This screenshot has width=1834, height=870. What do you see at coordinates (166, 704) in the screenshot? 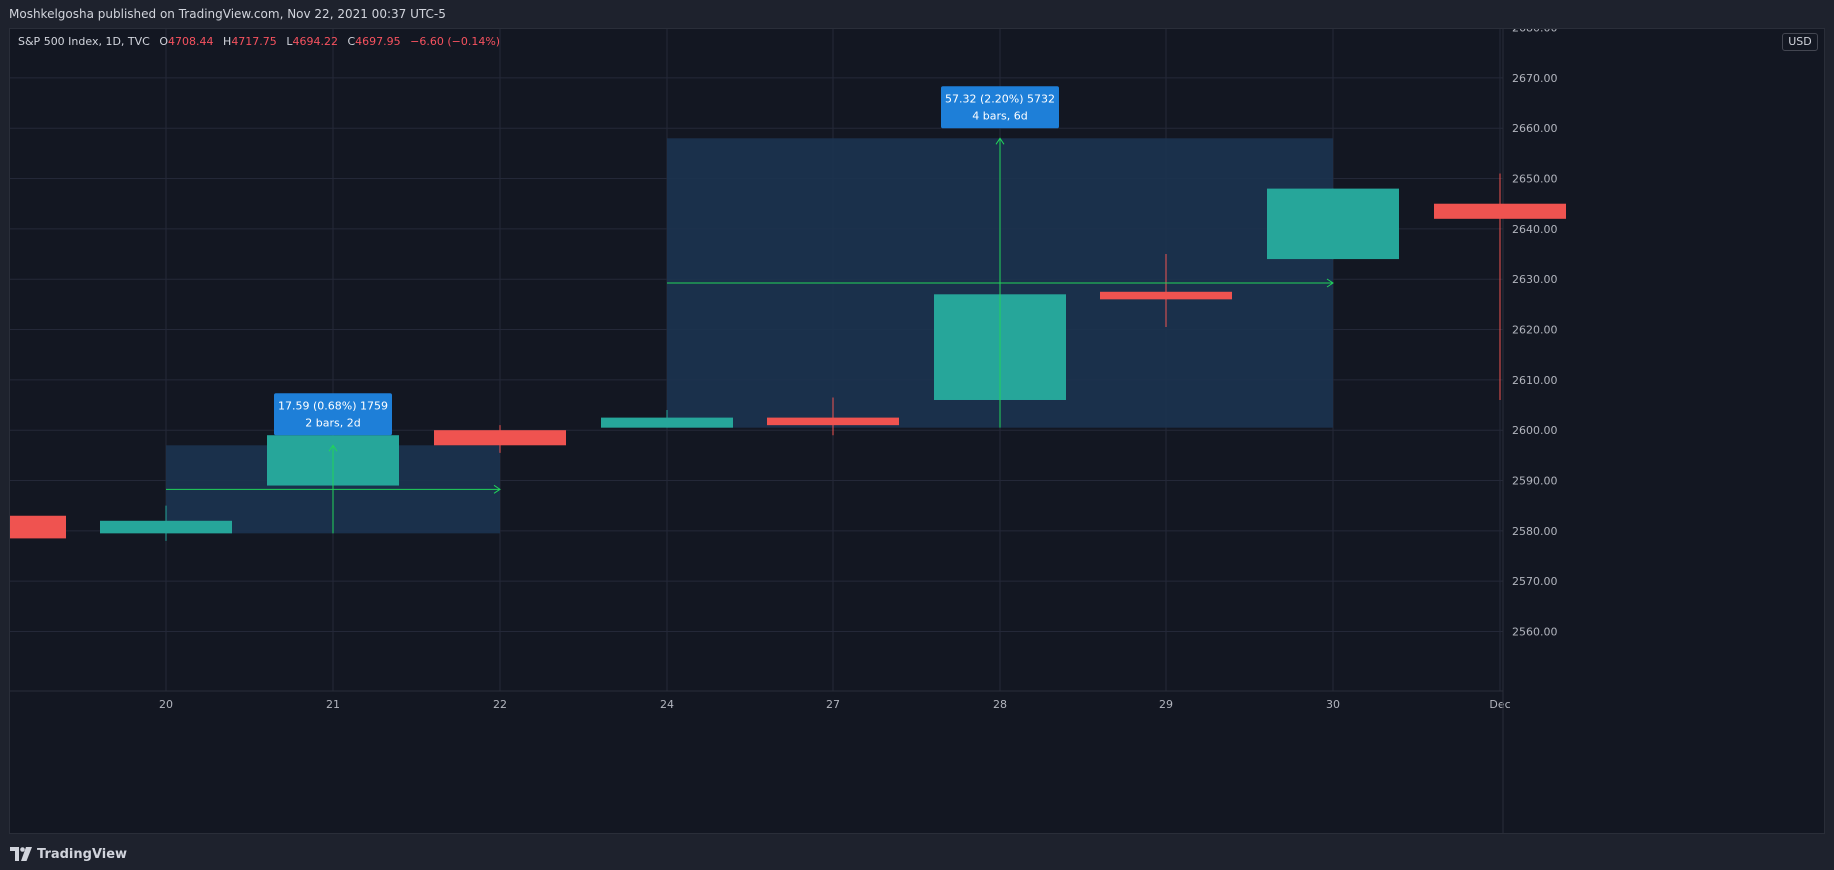
I see `x-tick-label: 20` at bounding box center [166, 704].